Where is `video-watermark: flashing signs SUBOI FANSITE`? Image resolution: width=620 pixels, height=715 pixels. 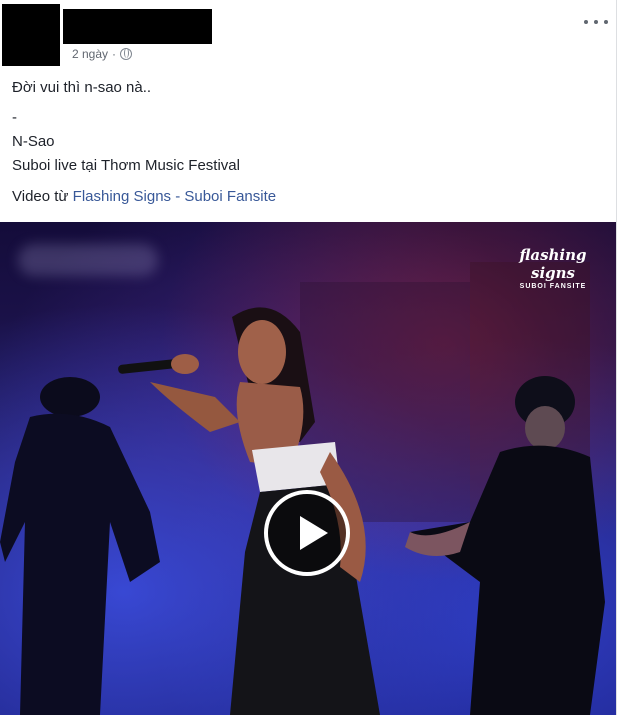 video-watermark: flashing signs SUBOI FANSITE is located at coordinates (553, 268).